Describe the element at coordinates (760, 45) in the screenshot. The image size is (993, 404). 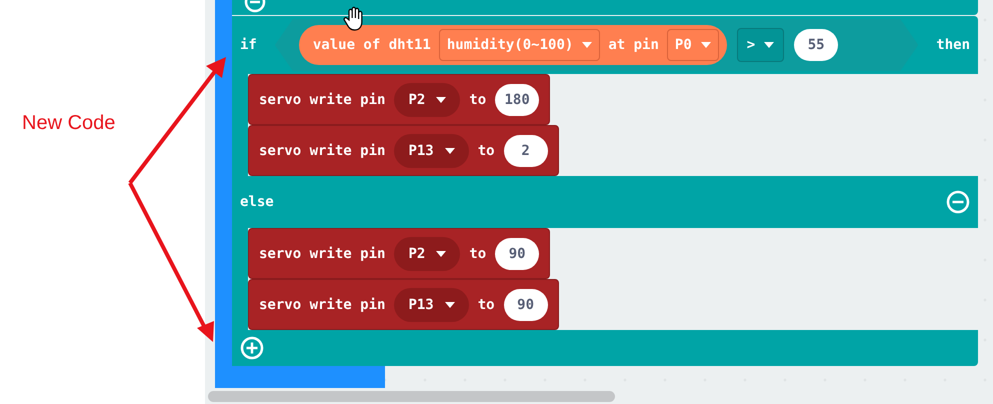
I see `operator-dropdown: >` at that location.